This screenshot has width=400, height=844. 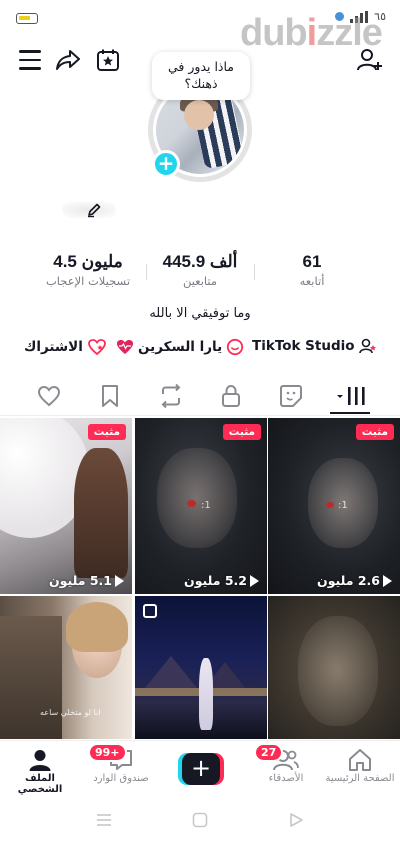 What do you see at coordinates (66, 667) in the screenshot?
I see `video-thumbnail: انا لو متخلي ساعه` at bounding box center [66, 667].